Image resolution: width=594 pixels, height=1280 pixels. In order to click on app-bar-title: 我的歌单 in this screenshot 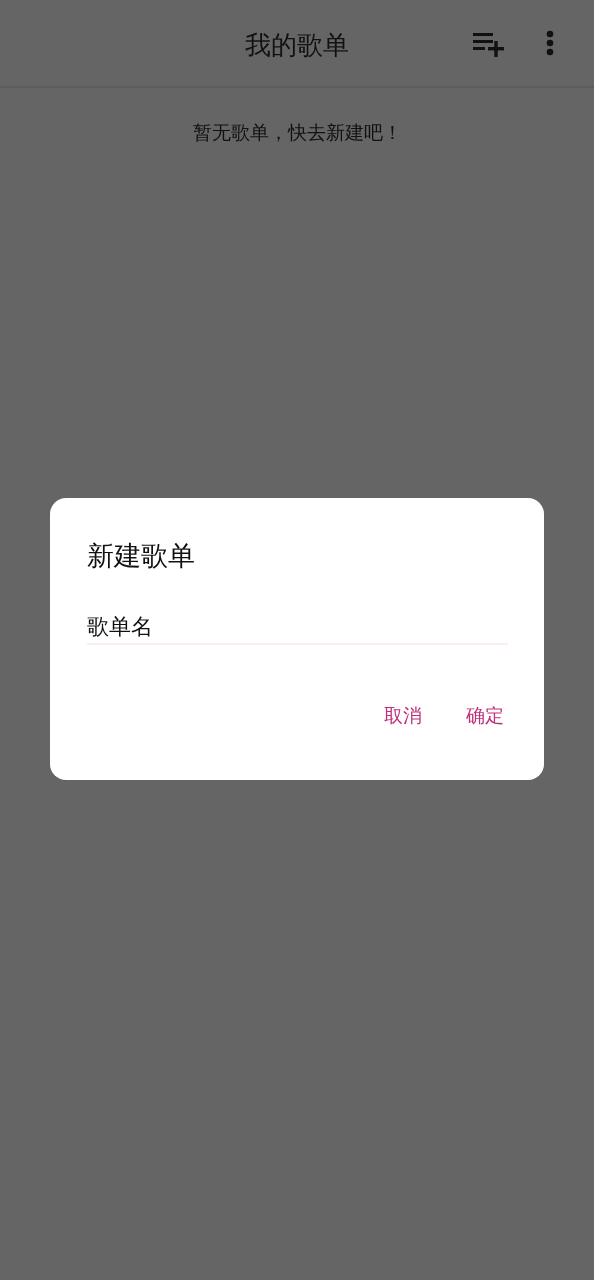, I will do `click(297, 45)`.